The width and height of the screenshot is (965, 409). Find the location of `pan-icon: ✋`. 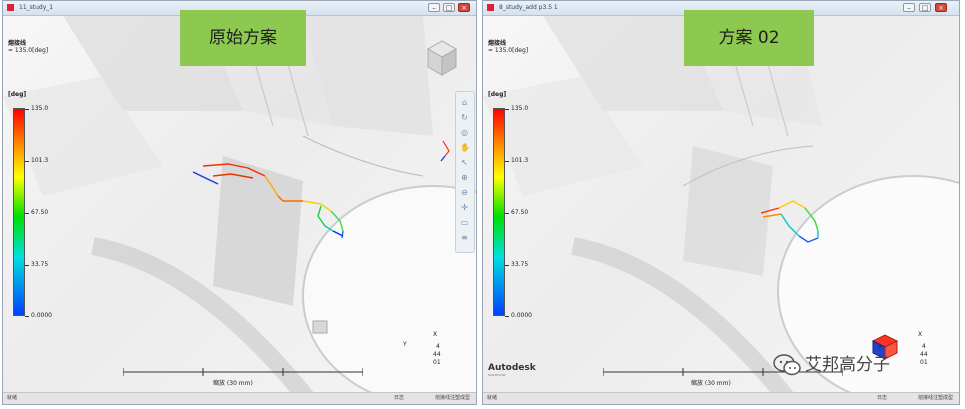

pan-icon: ✋ is located at coordinates (465, 147).